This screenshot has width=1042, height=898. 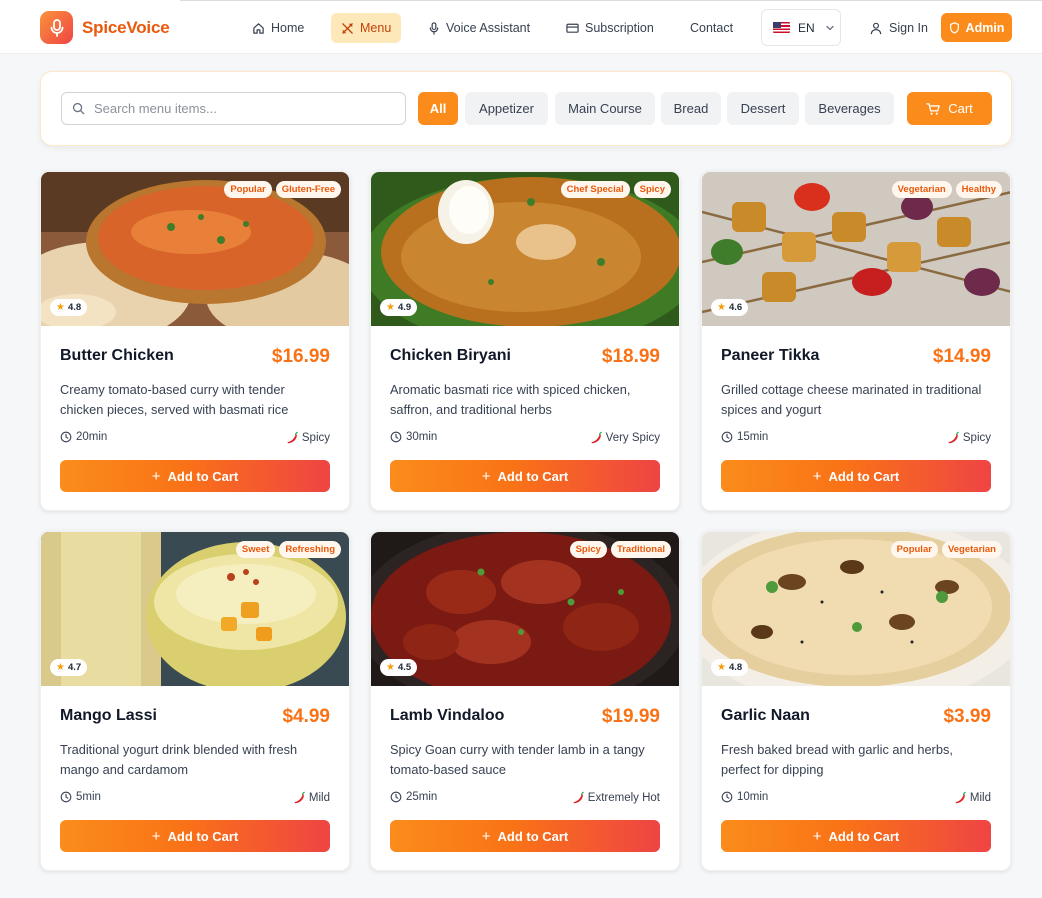 I want to click on item-price: $19.99, so click(x=630, y=716).